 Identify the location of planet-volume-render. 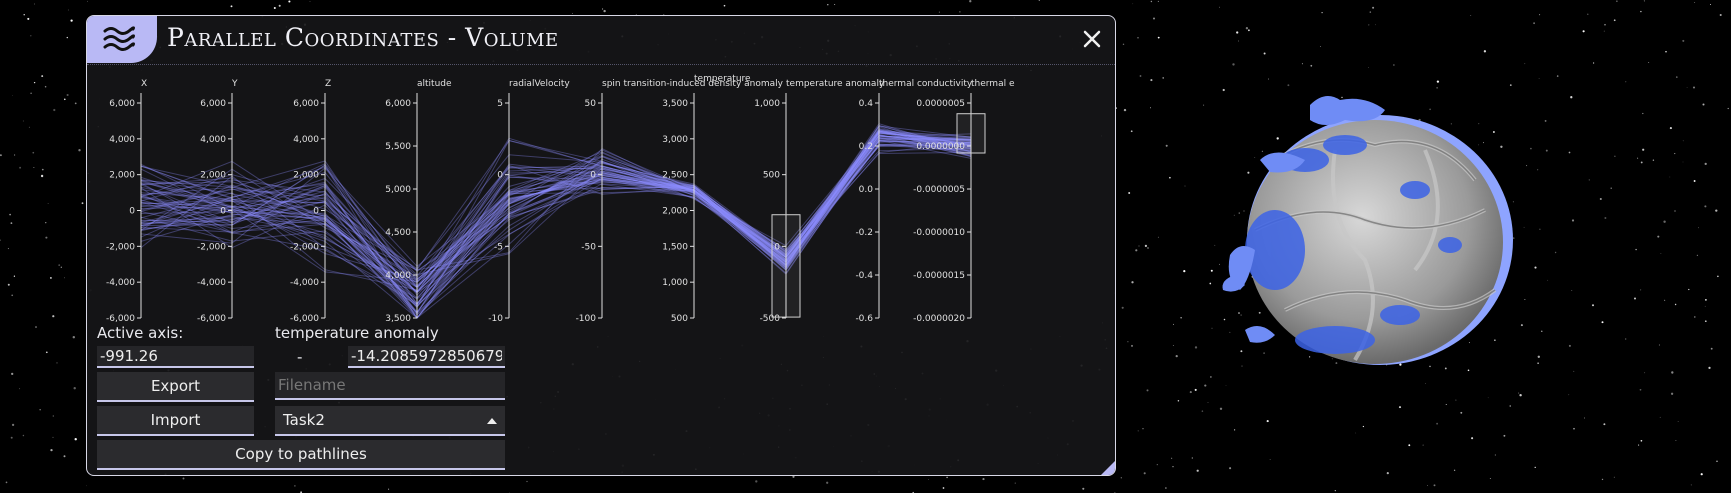
(1375, 240).